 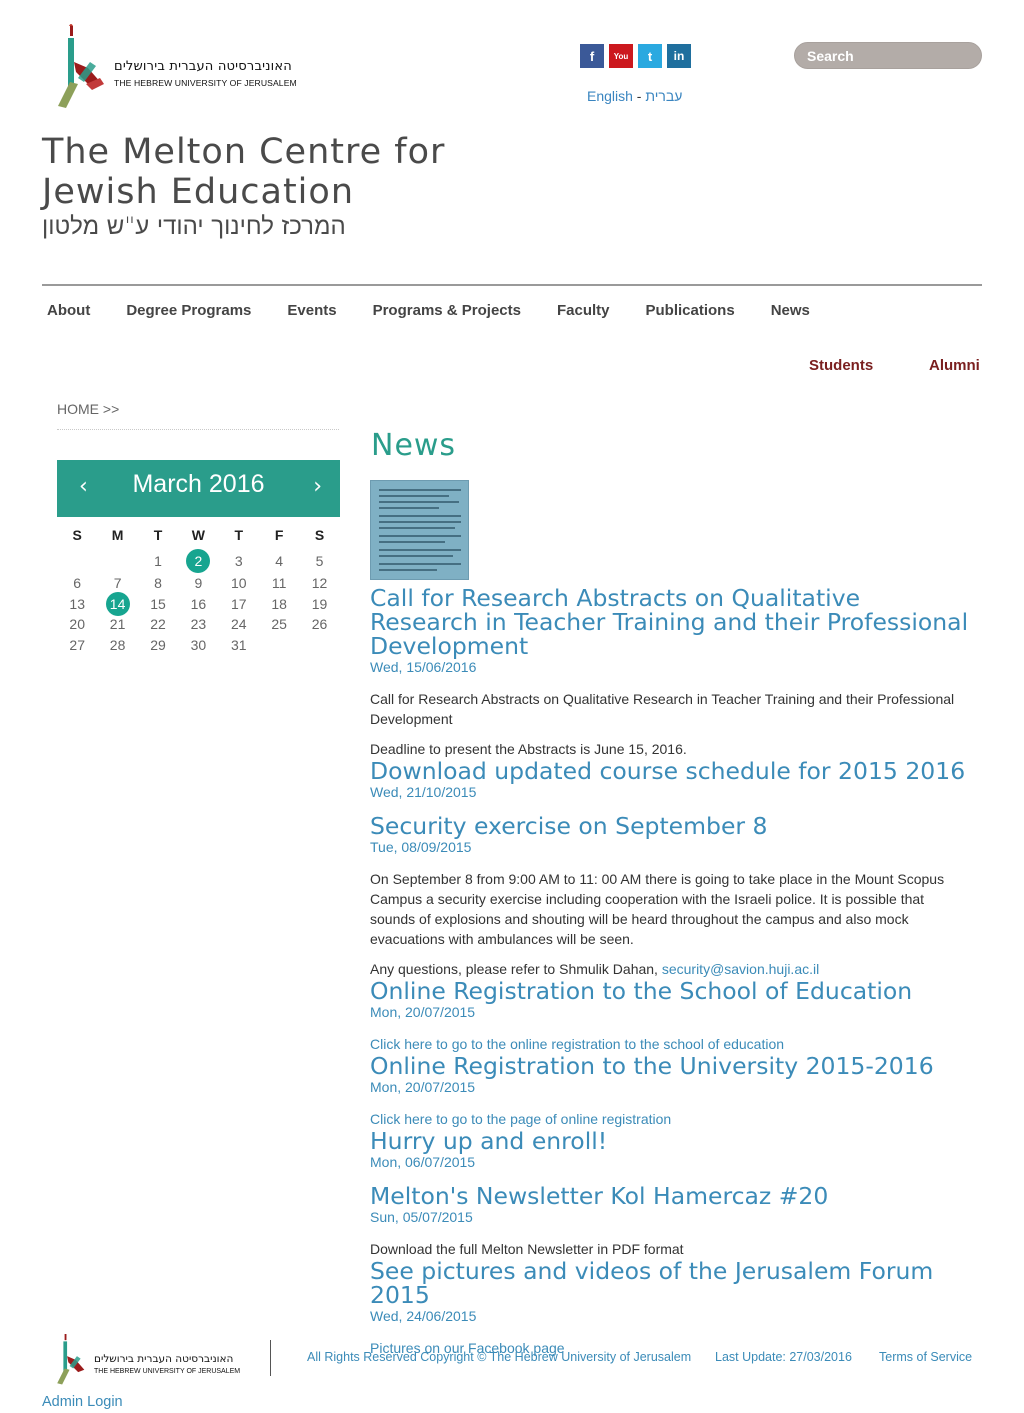 I want to click on calendar-day-number: 24, so click(x=238, y=624).